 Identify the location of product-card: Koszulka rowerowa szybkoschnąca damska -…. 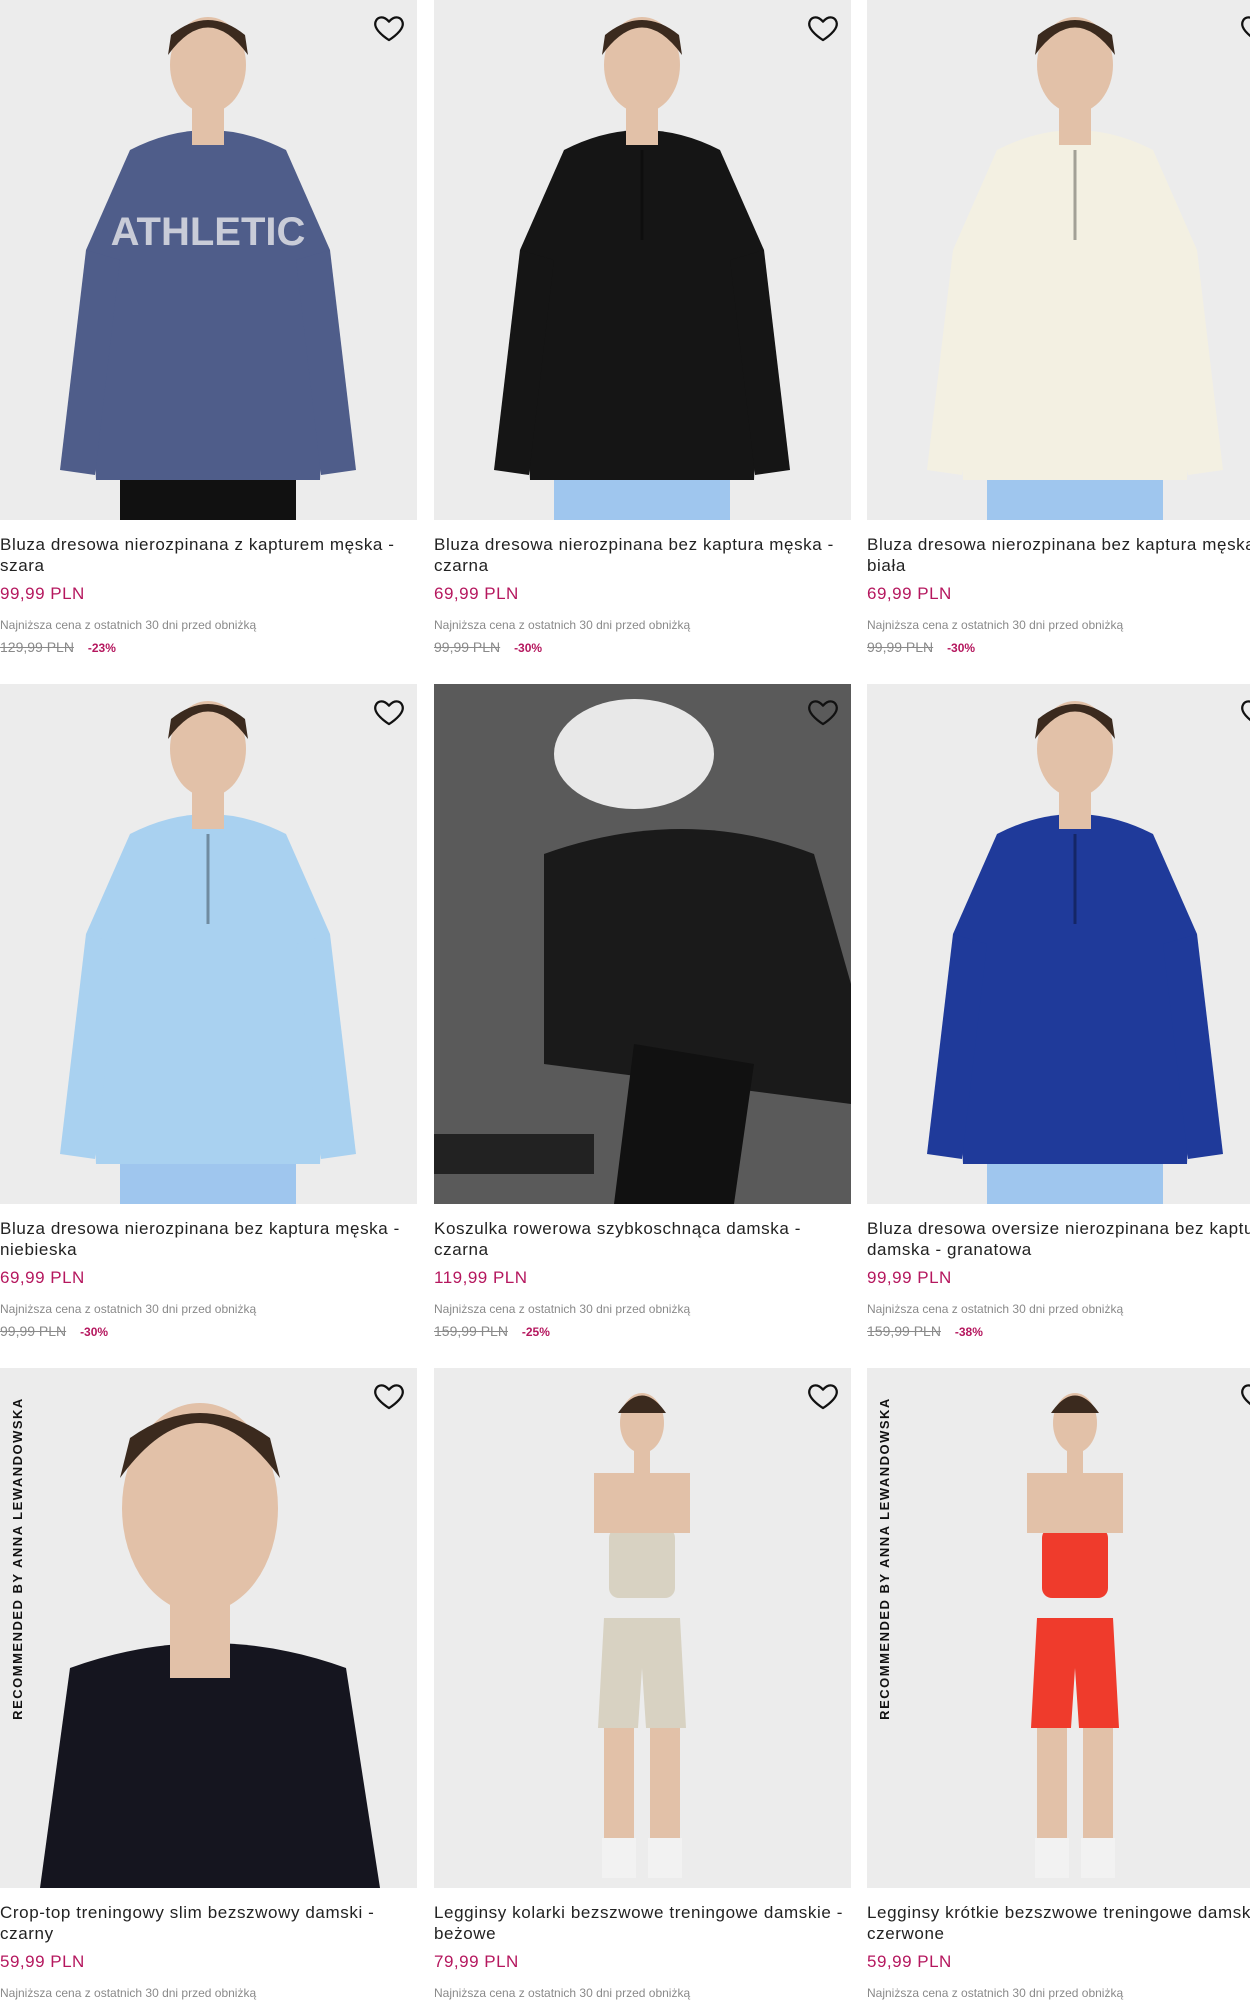
(642, 1011).